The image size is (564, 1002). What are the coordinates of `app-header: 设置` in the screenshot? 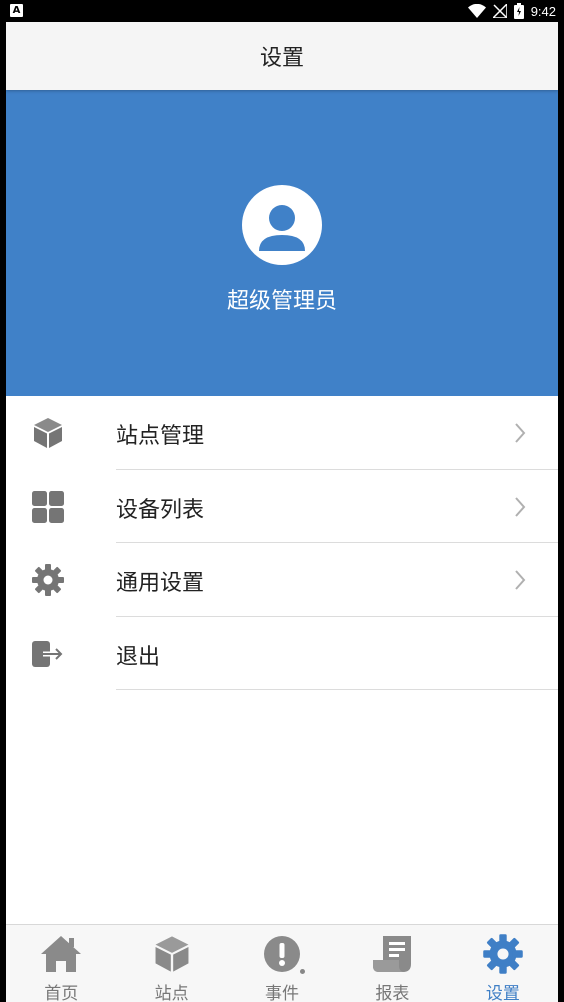 It's located at (282, 56).